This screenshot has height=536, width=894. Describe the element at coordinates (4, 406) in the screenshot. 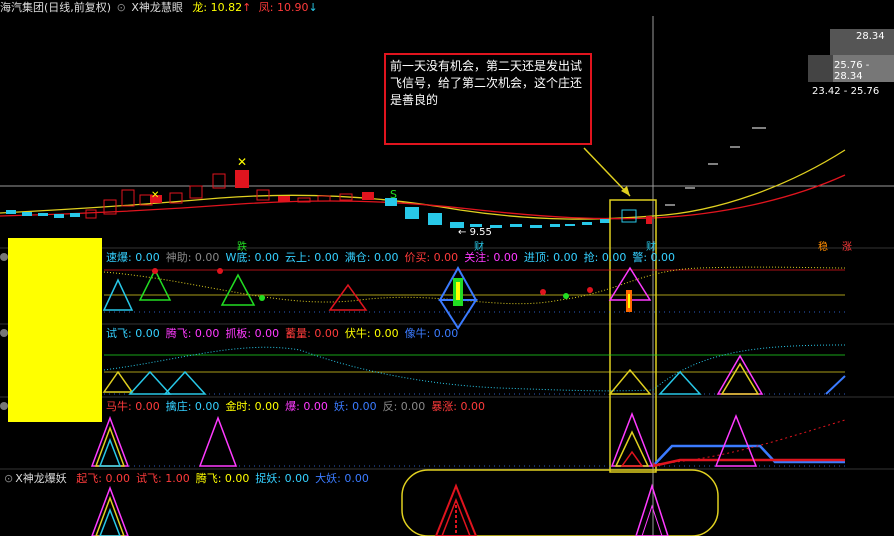

I see `panel3-settings-icon` at that location.